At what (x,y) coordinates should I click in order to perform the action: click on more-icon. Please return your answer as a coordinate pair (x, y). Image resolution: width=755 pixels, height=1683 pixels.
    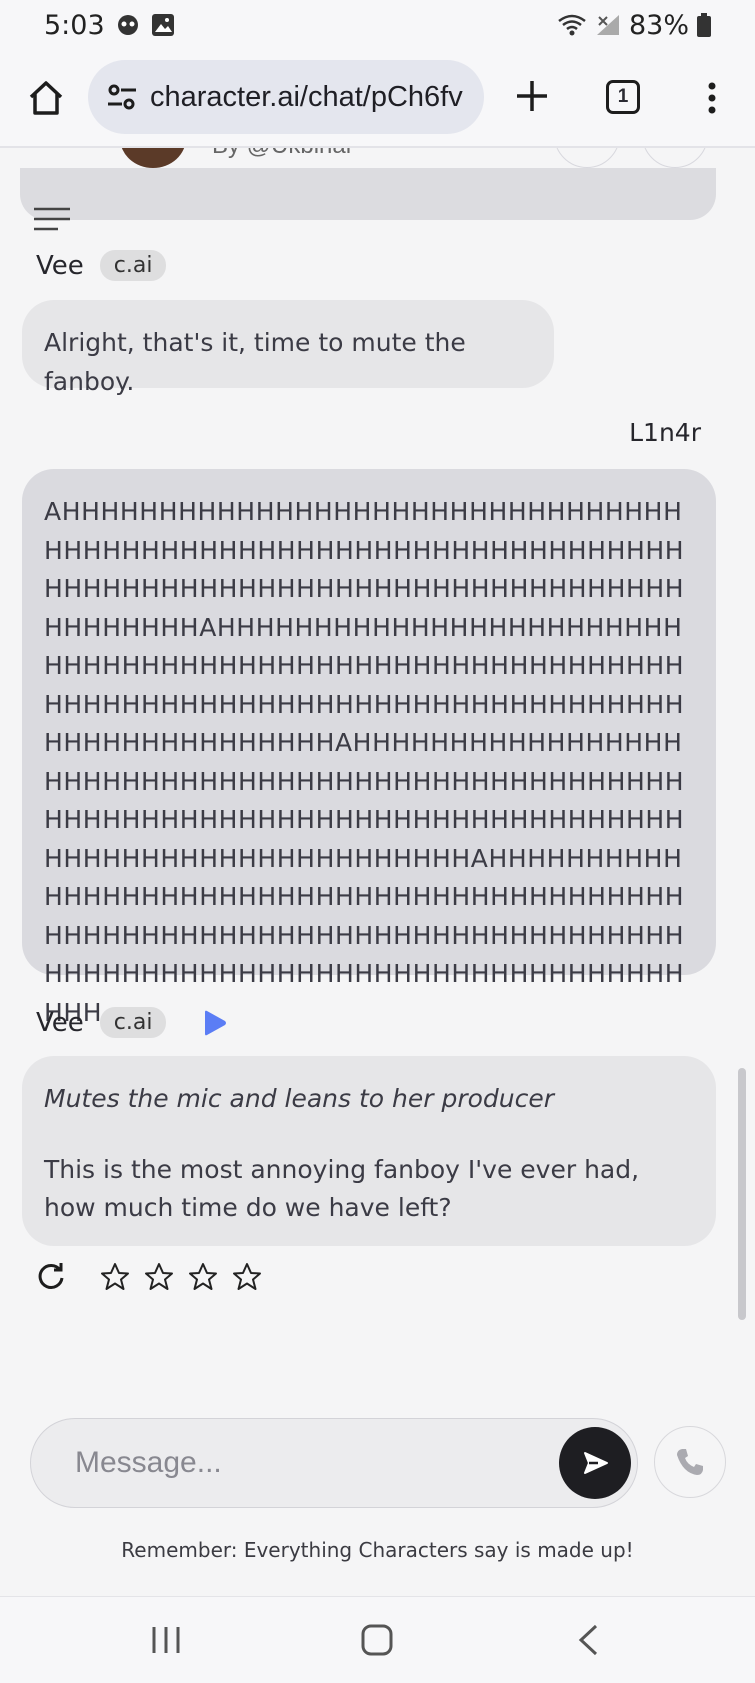
    Looking at the image, I should click on (712, 98).